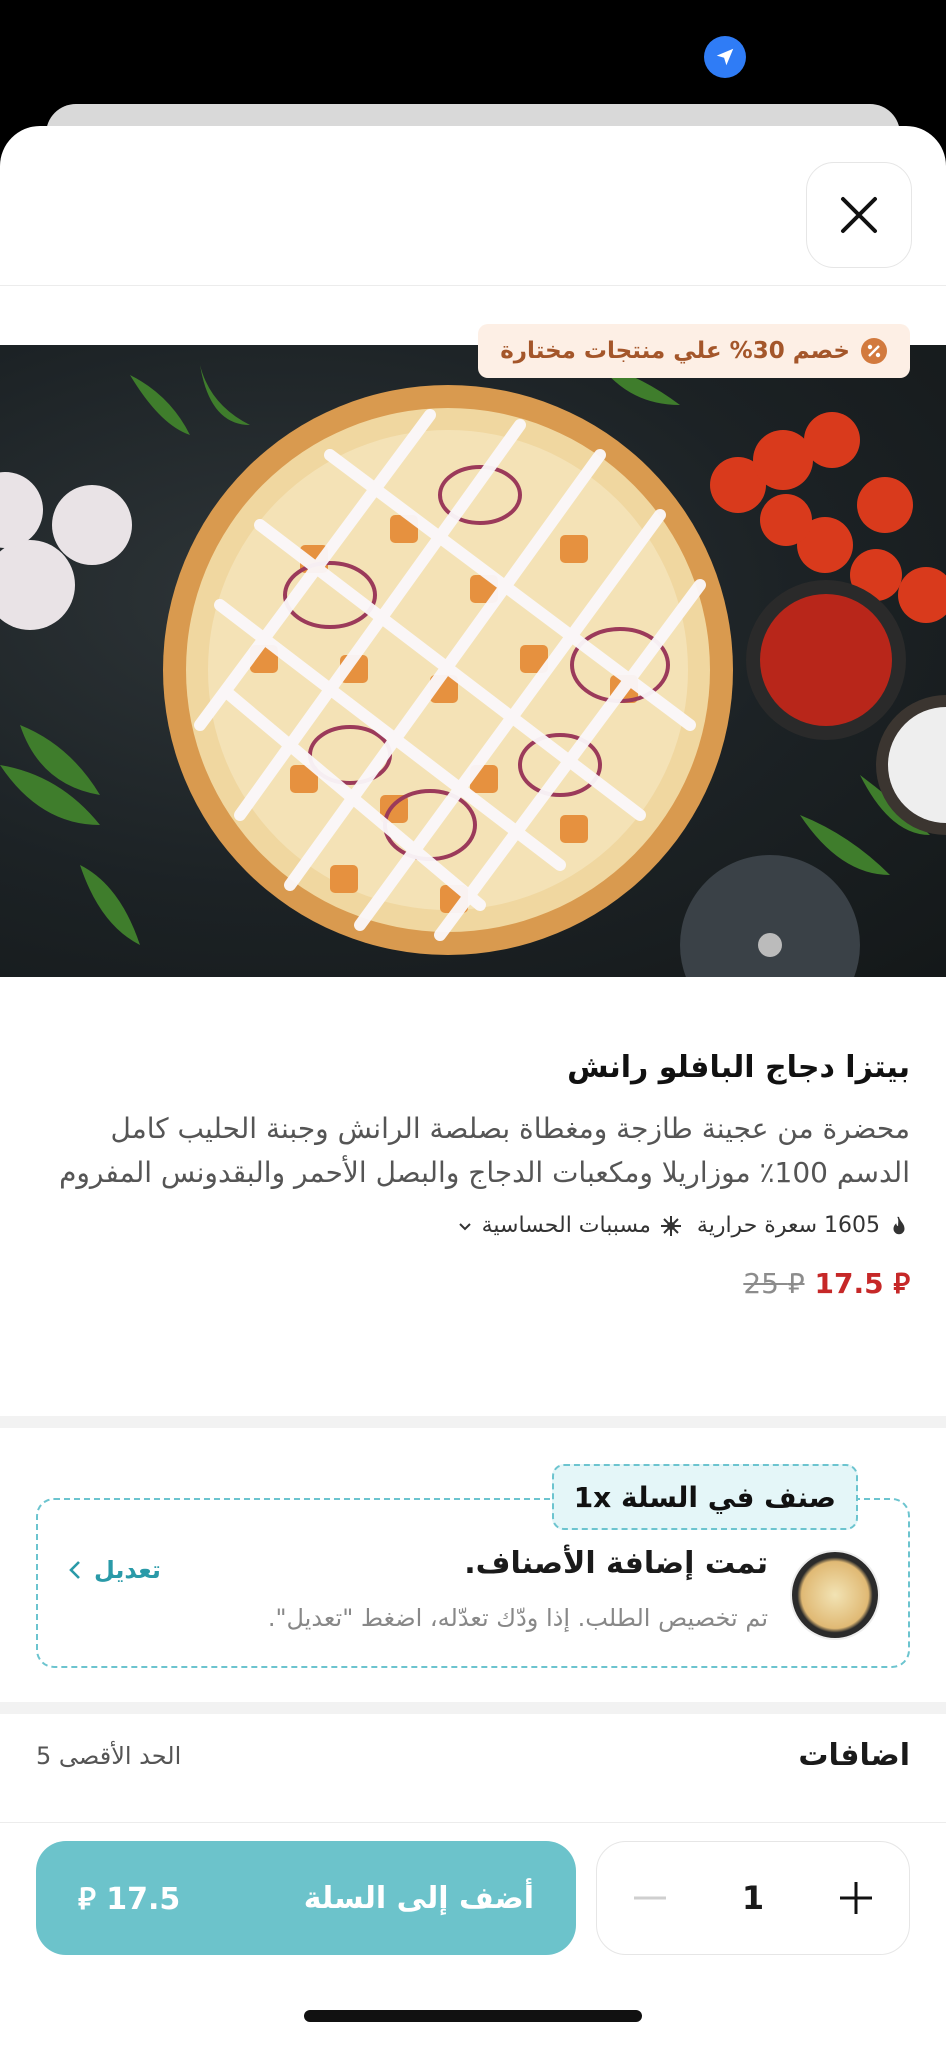  I want to click on calories-label: 1605 سعرة حرارية, so click(788, 1225).